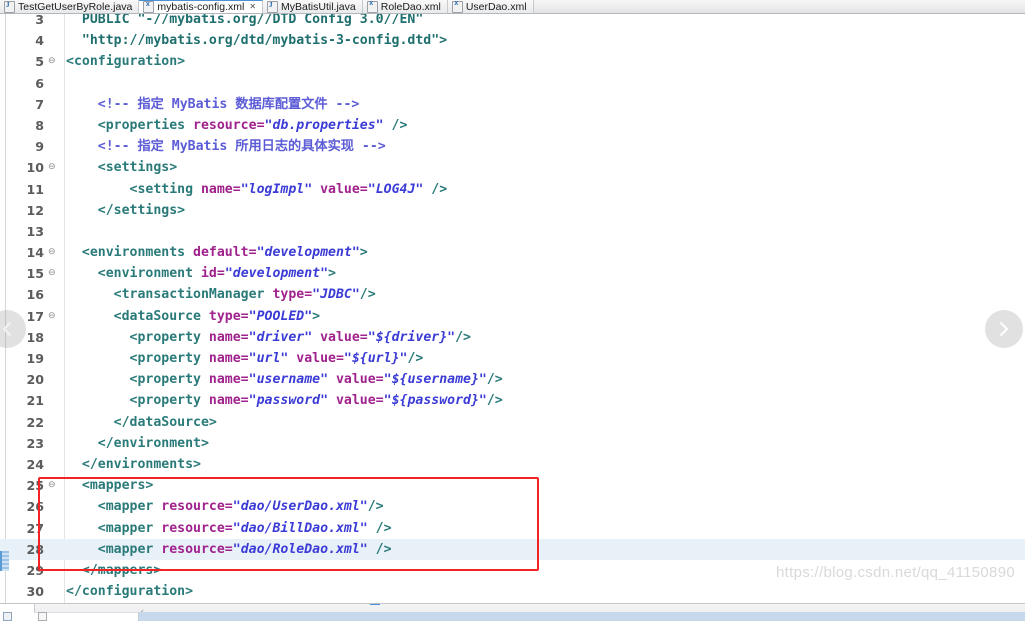  What do you see at coordinates (405, 6) in the screenshot?
I see `editor-tab-roledao-xml: RoleDao.xml` at bounding box center [405, 6].